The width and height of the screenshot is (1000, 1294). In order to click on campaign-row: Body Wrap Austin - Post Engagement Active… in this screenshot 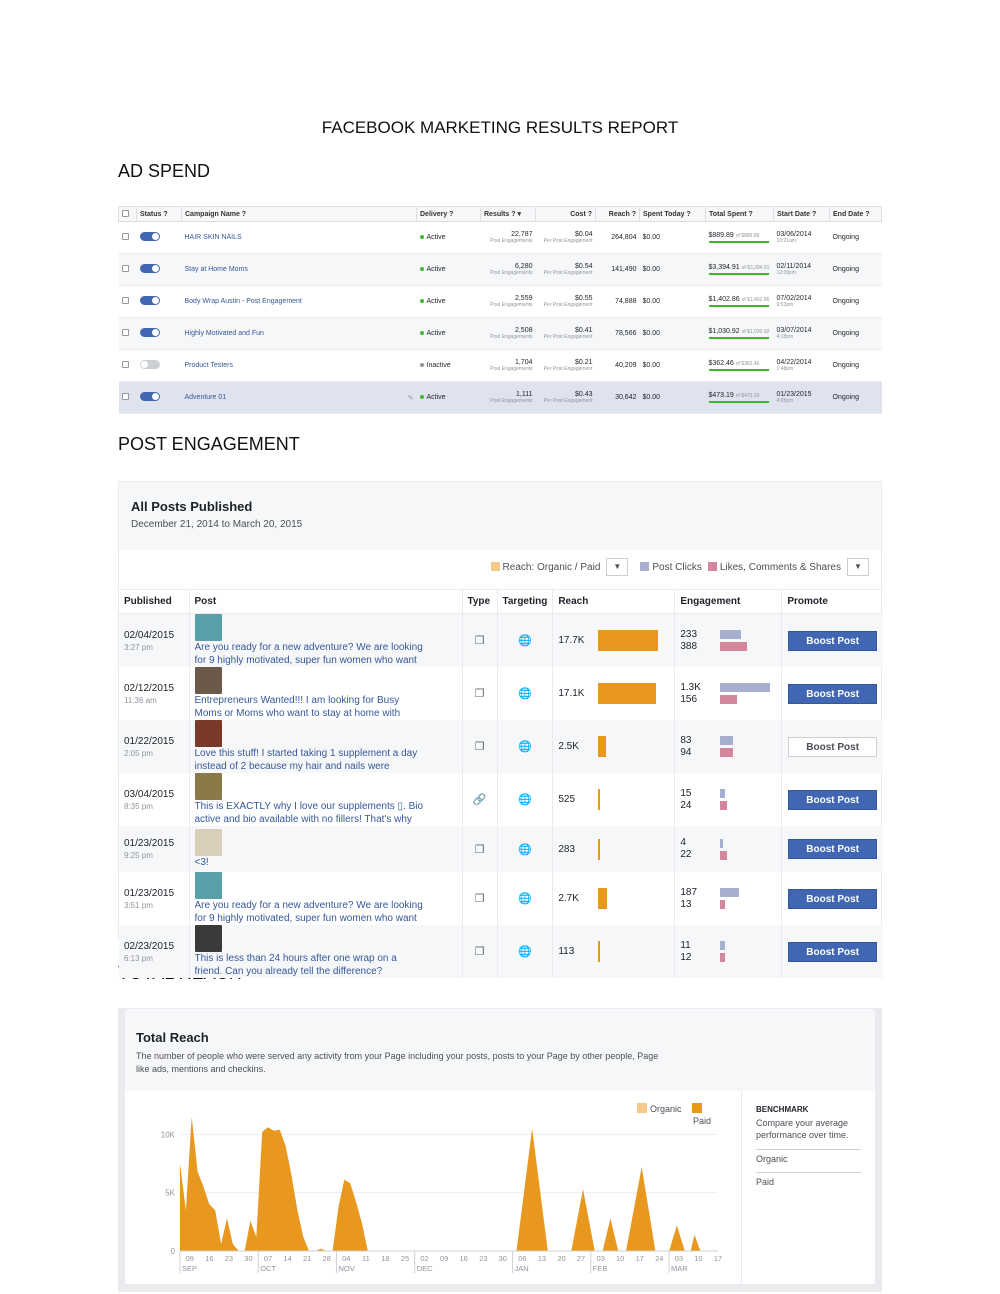, I will do `click(500, 301)`.